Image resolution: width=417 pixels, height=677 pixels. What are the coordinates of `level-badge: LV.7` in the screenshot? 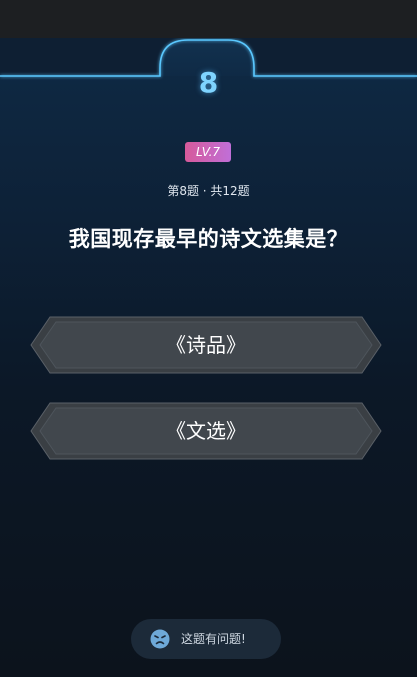 It's located at (208, 152).